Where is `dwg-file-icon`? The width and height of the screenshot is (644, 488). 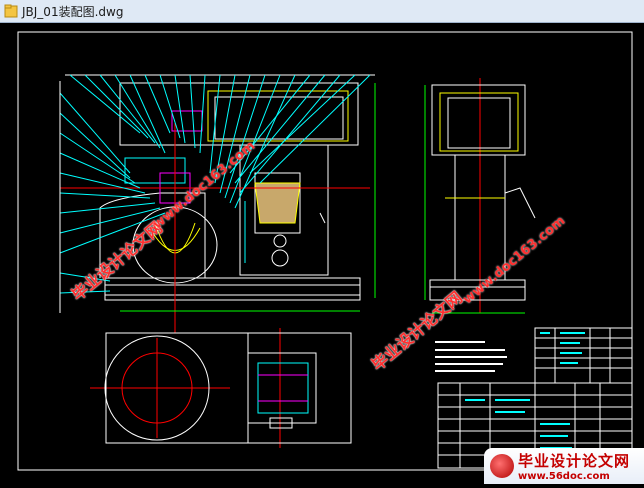 dwg-file-icon is located at coordinates (11, 11).